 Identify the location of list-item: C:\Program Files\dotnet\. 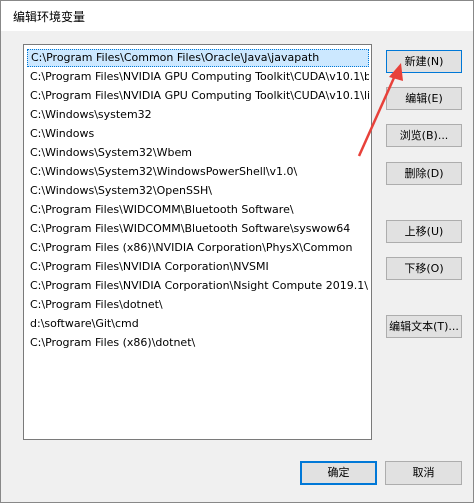
(198, 305).